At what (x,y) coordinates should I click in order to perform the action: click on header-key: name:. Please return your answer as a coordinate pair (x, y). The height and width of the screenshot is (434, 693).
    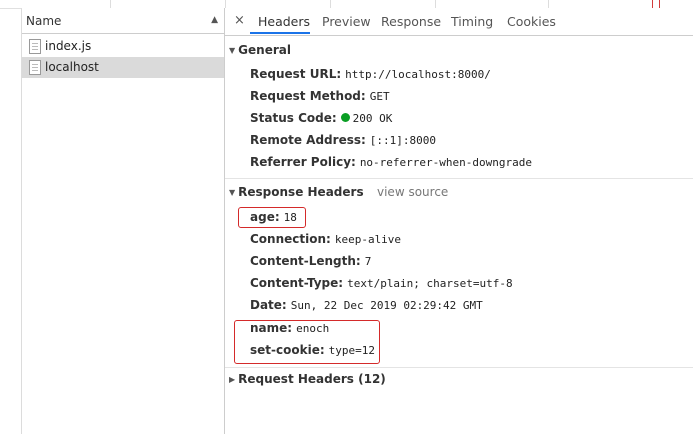
    Looking at the image, I should click on (271, 328).